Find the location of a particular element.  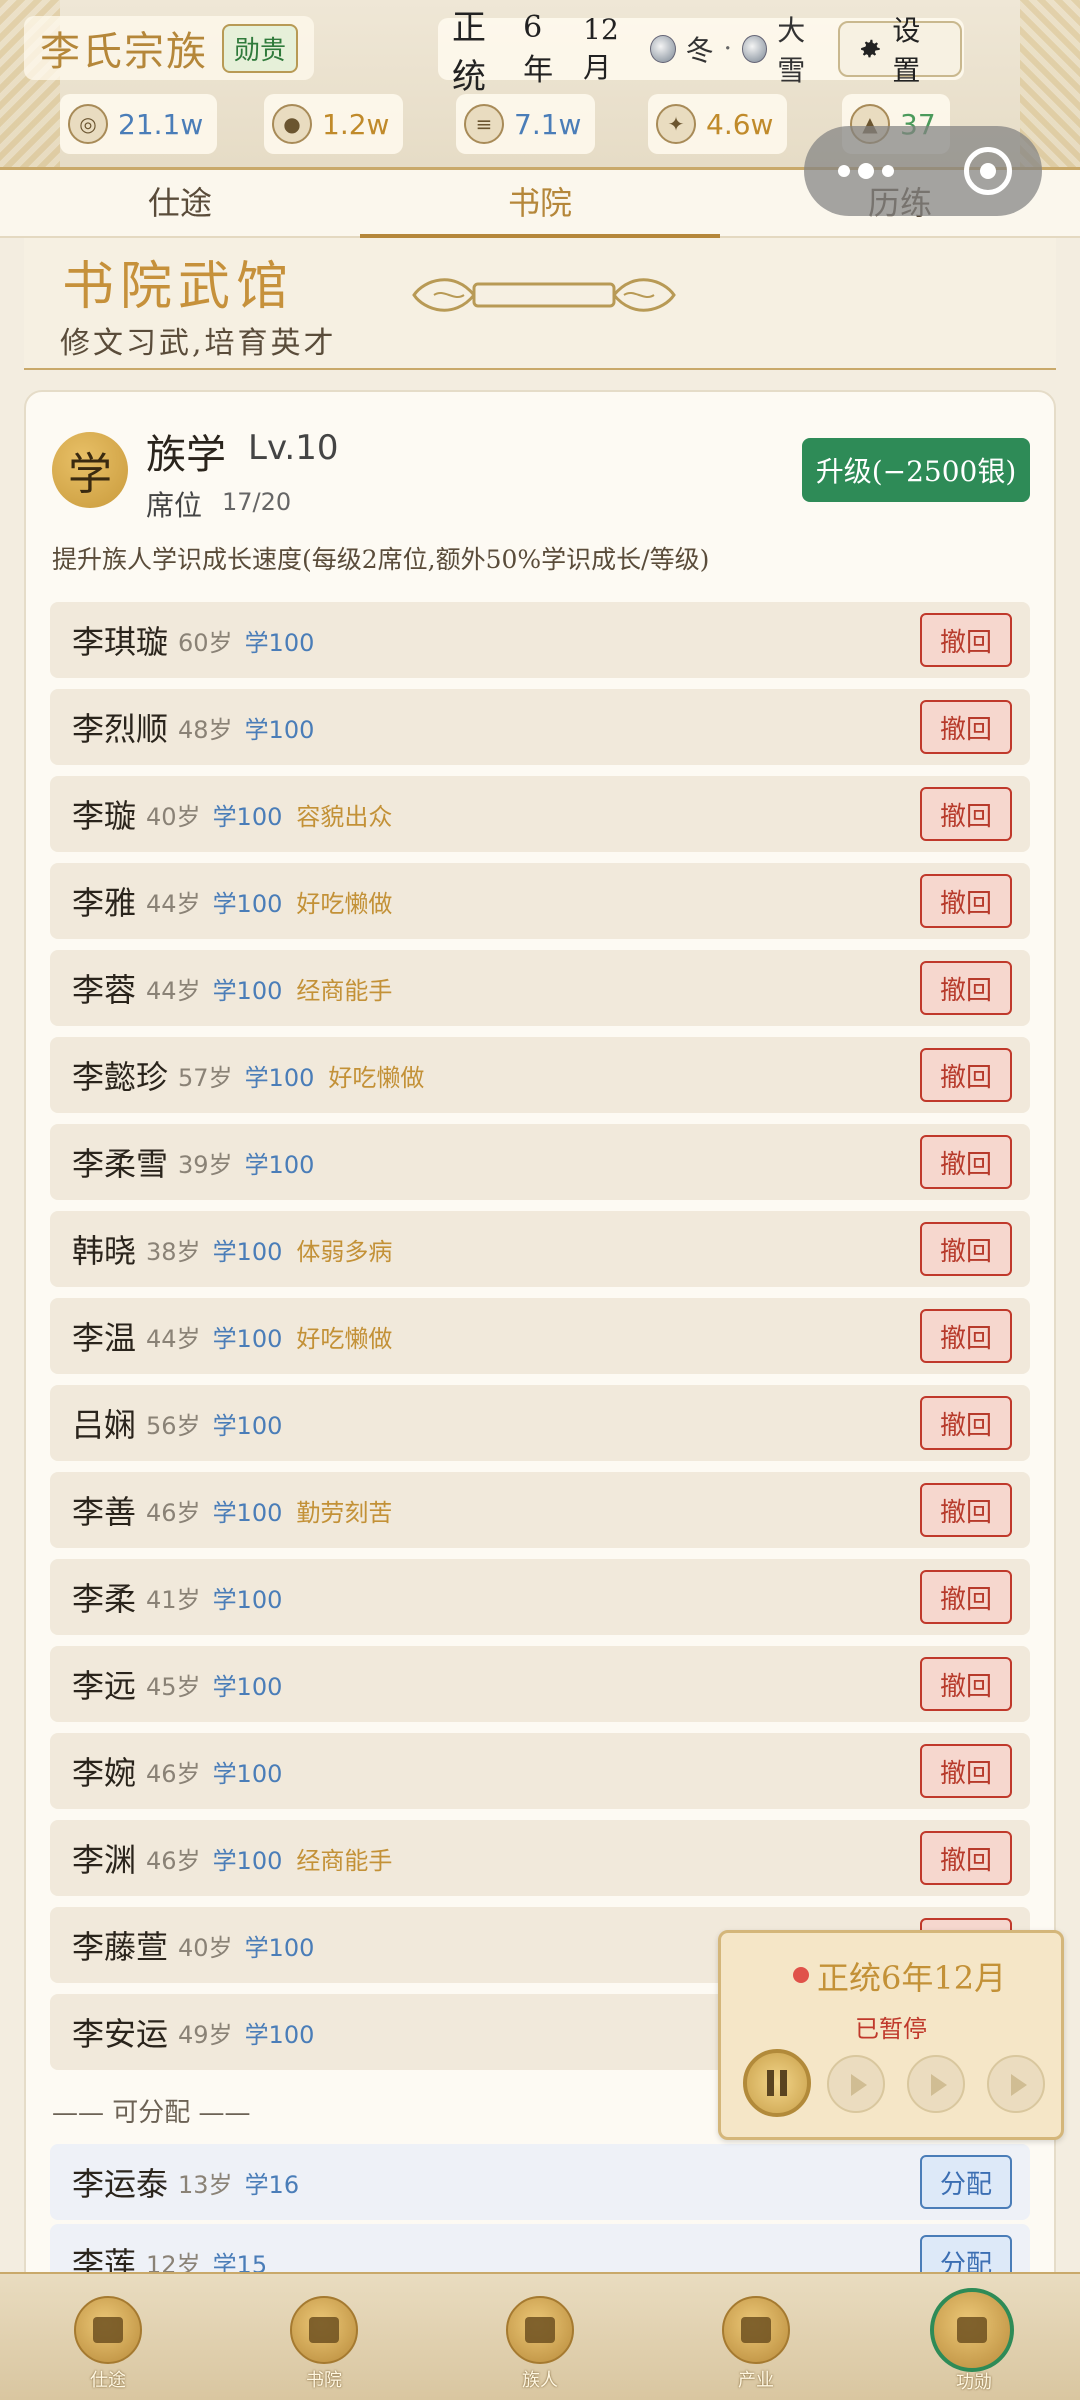

nav-people: 族人 is located at coordinates (540, 2343).